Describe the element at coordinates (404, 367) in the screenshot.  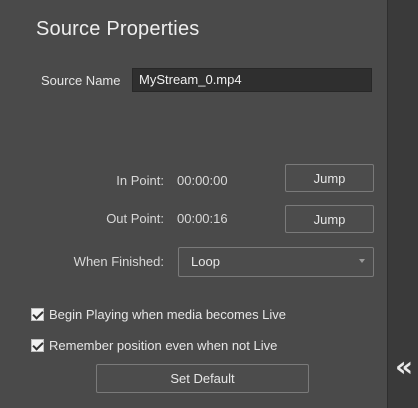
I see `double-chevron-left-icon: «` at that location.